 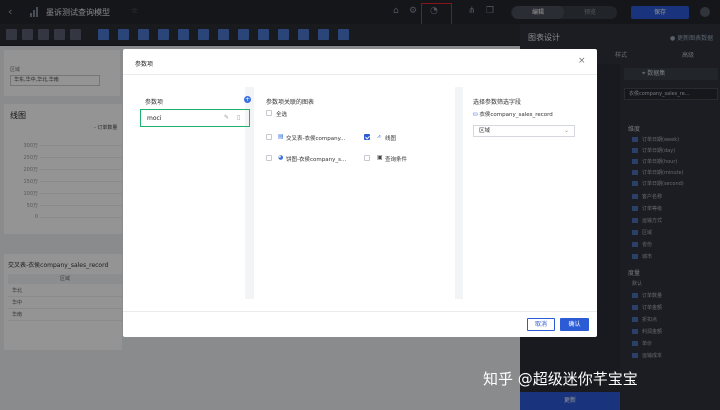 What do you see at coordinates (195, 118) in the screenshot?
I see `parameter-item: moci ✎ ▯` at bounding box center [195, 118].